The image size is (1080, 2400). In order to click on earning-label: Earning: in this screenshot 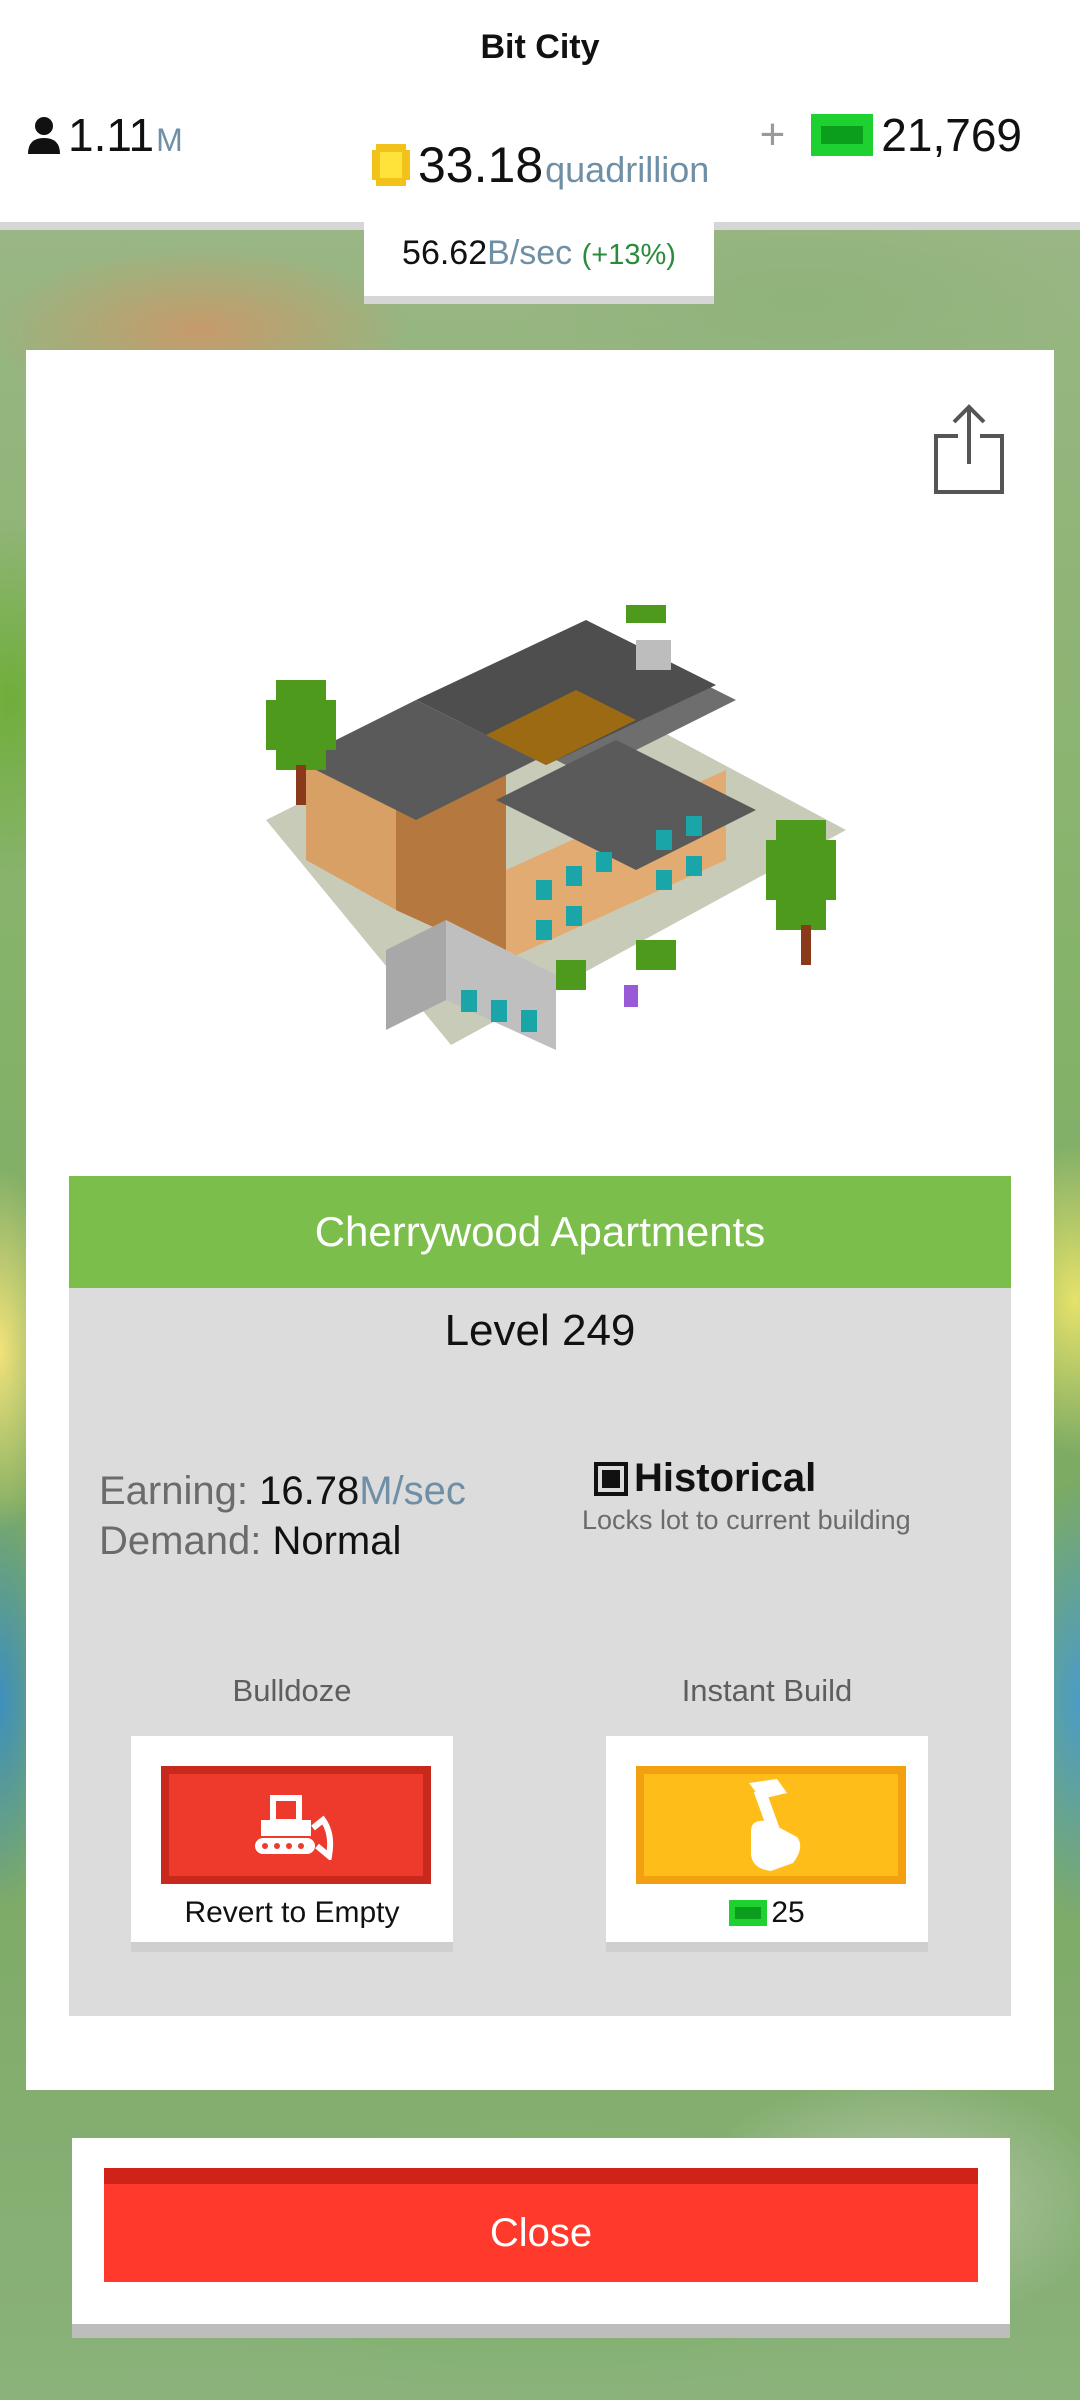, I will do `click(173, 1491)`.